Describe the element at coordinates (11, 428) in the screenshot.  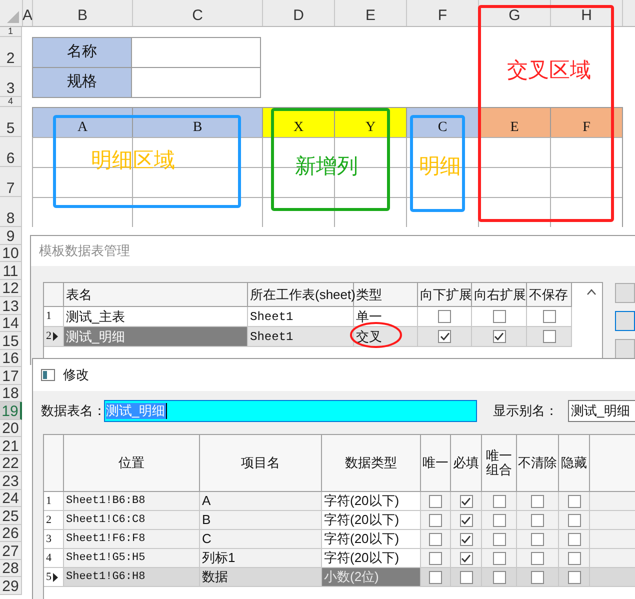
I see `row-header: 20` at that location.